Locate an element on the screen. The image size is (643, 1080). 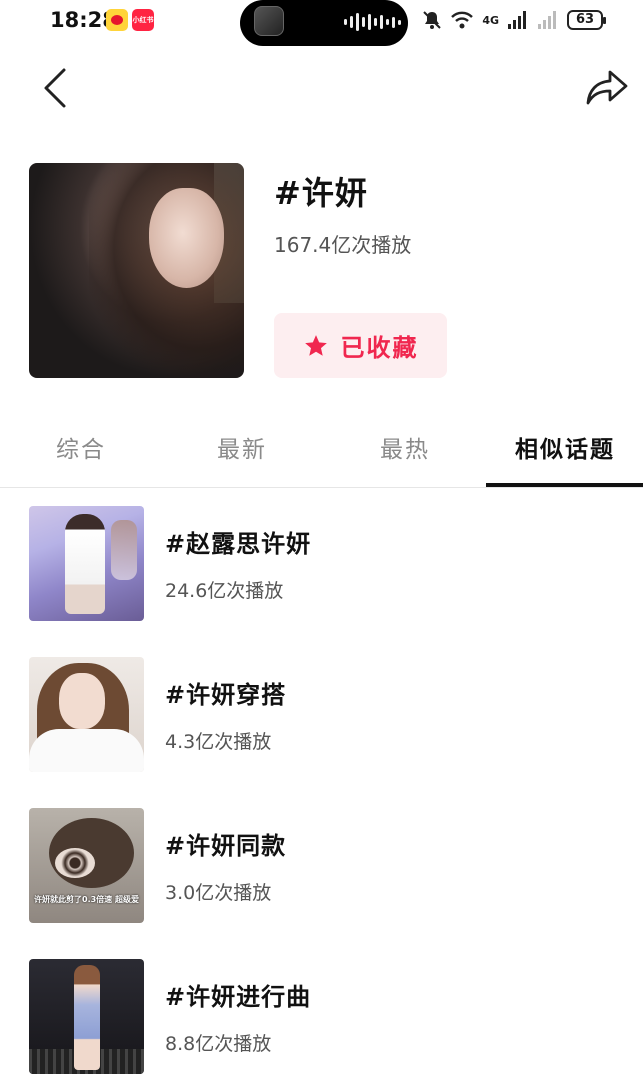
xiaohongshu-icon: 小红书 is located at coordinates (143, 20).